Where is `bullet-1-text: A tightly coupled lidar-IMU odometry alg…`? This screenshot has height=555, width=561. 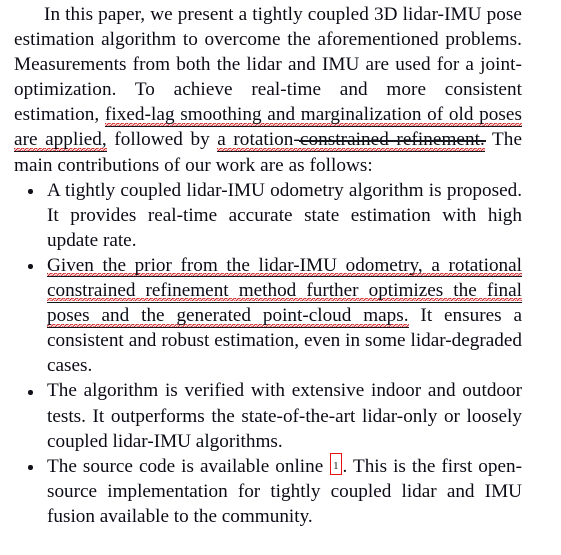
bullet-1-text: A tightly coupled lidar-IMU odometry alg… is located at coordinates (284, 215).